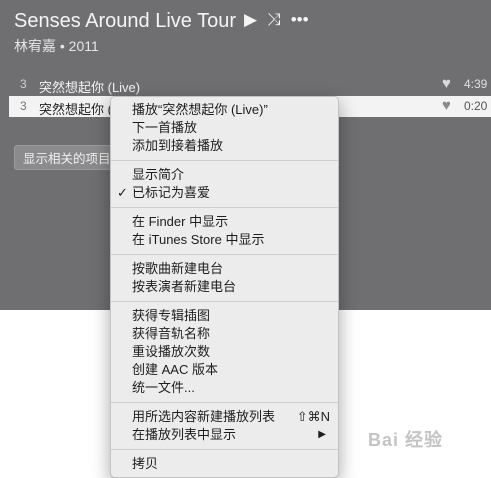  Describe the element at coordinates (476, 106) in the screenshot. I see `track-duration: 0:20` at that location.